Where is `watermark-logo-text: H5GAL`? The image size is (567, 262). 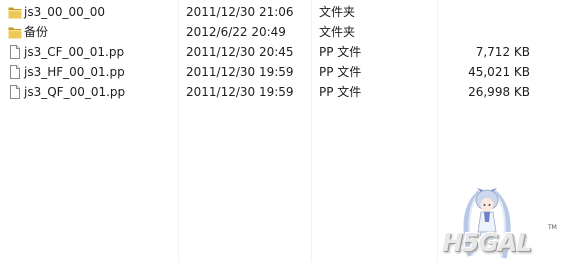
watermark-logo-text: H5GAL is located at coordinates (487, 242).